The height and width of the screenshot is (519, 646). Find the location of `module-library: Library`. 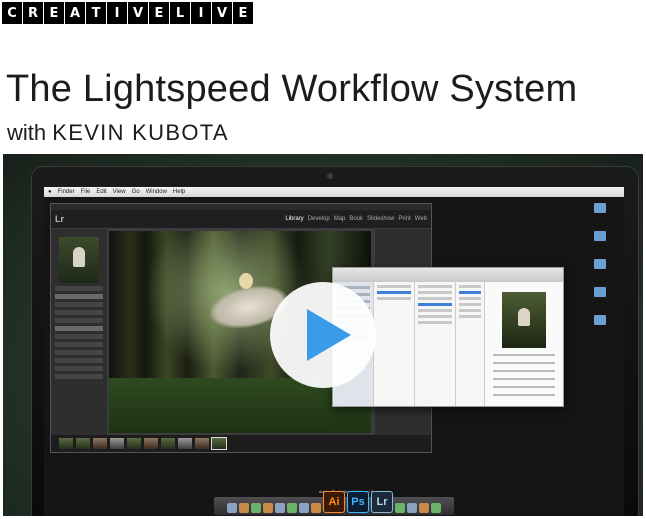

module-library: Library is located at coordinates (294, 219).